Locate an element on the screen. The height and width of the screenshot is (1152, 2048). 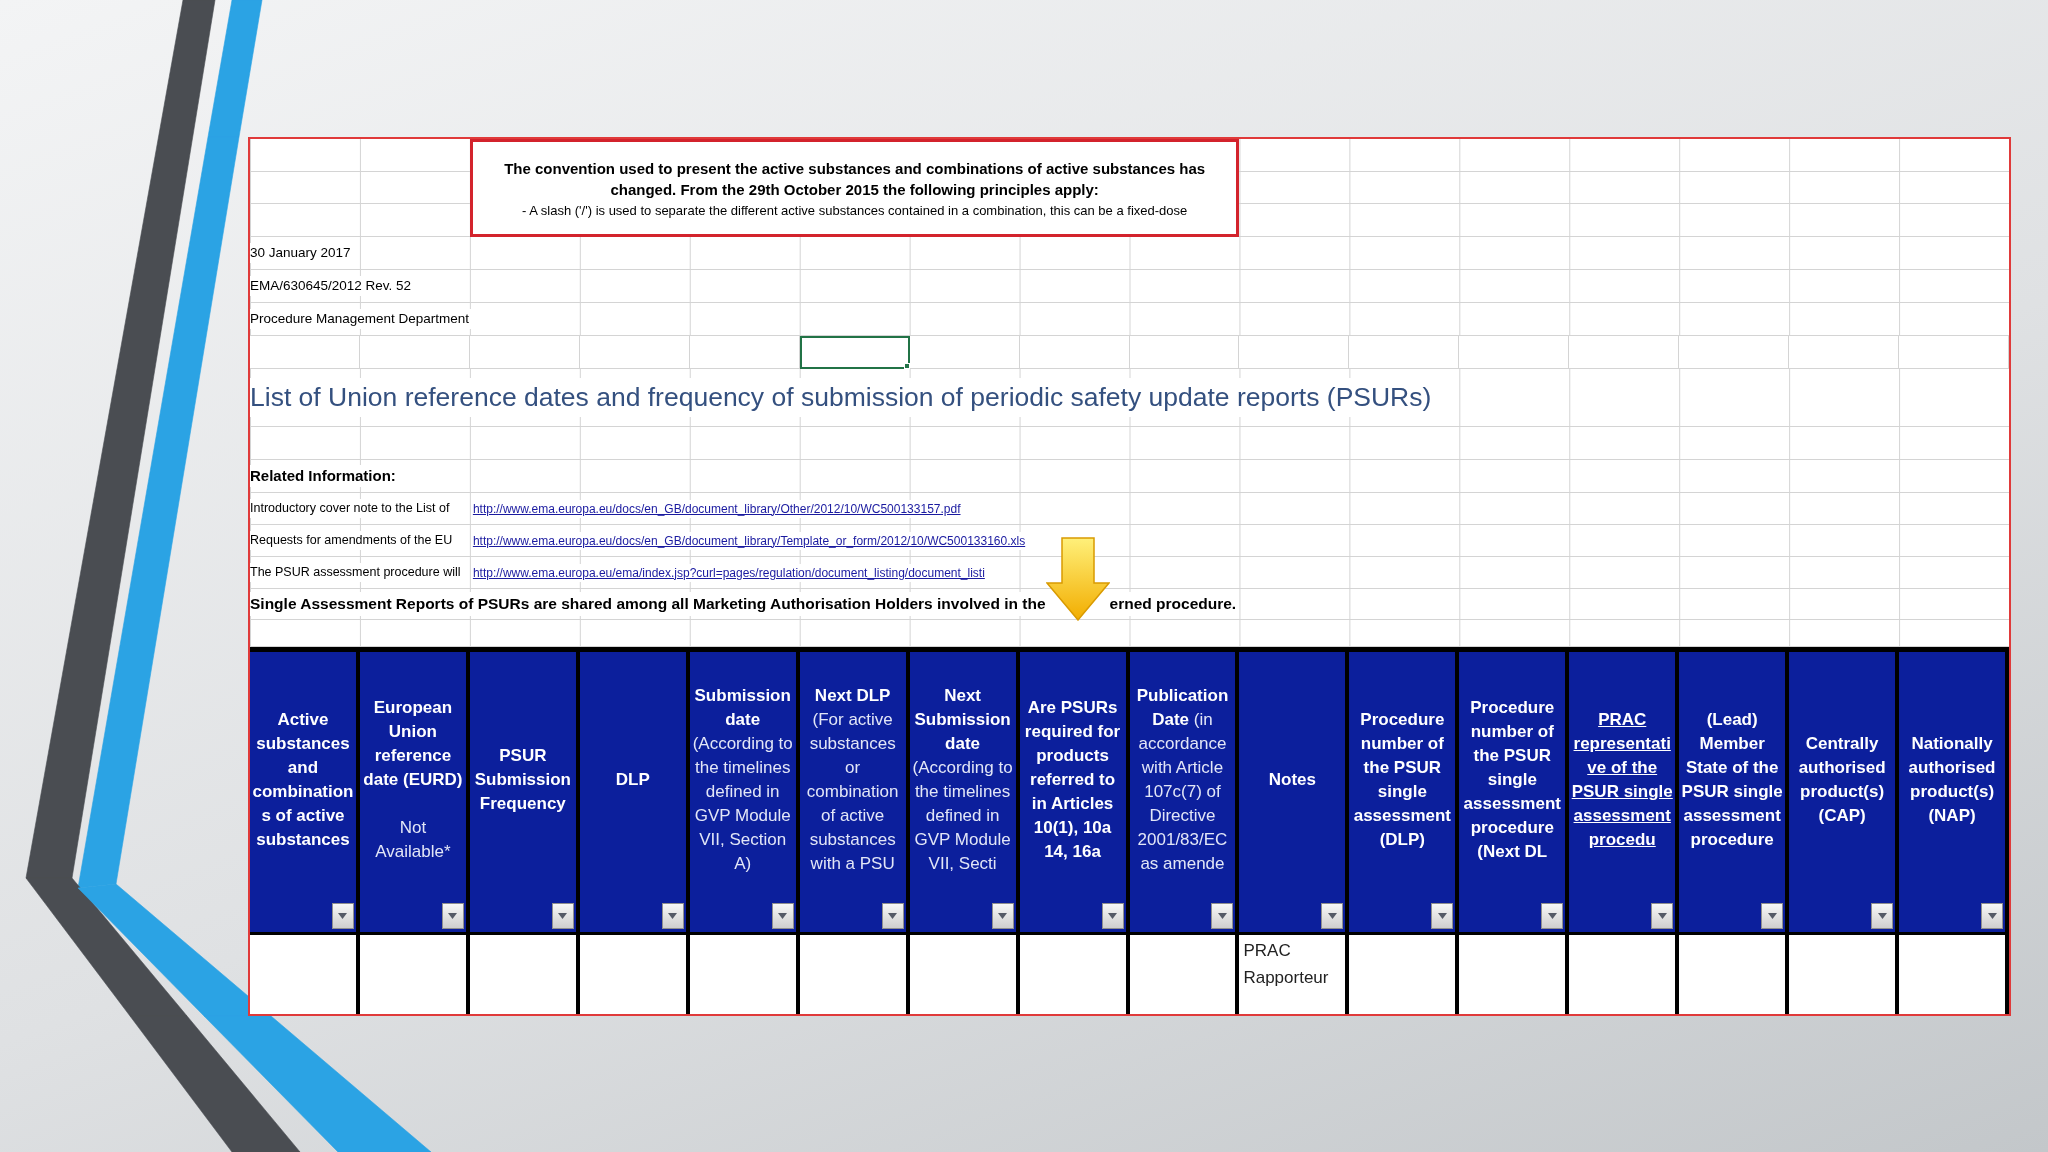
sheet-cell is located at coordinates (854, 352).